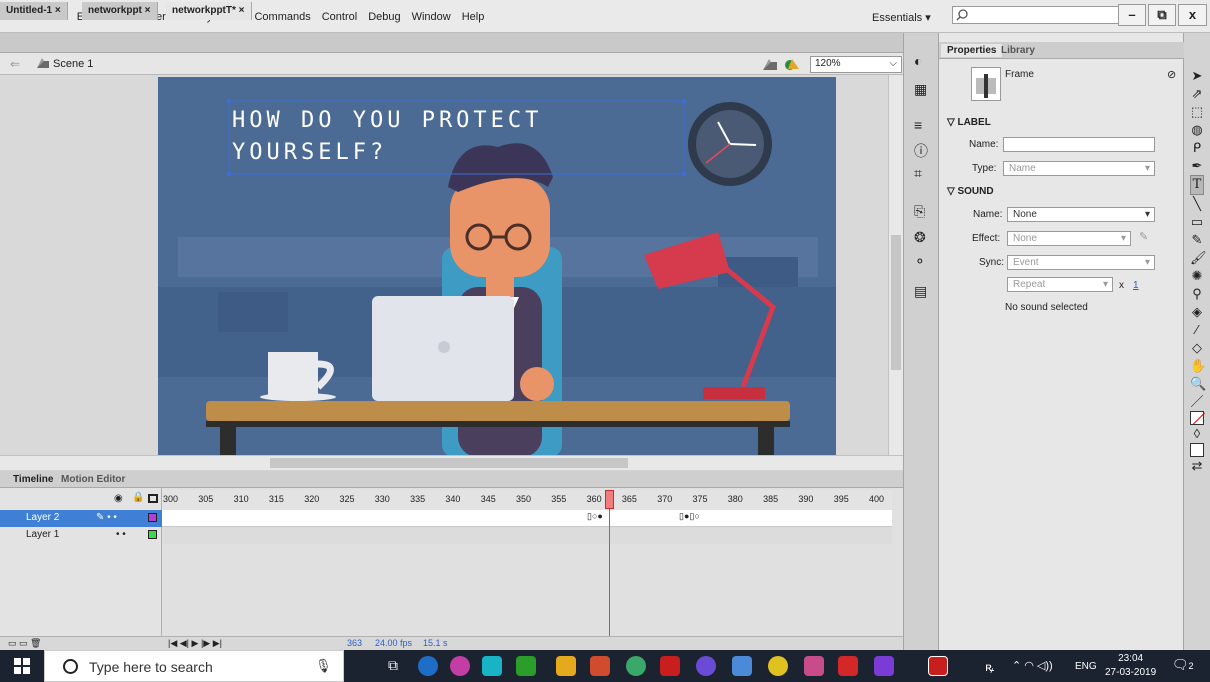  I want to click on 3d-rotation-tool-icon: ◍, so click(1197, 130).